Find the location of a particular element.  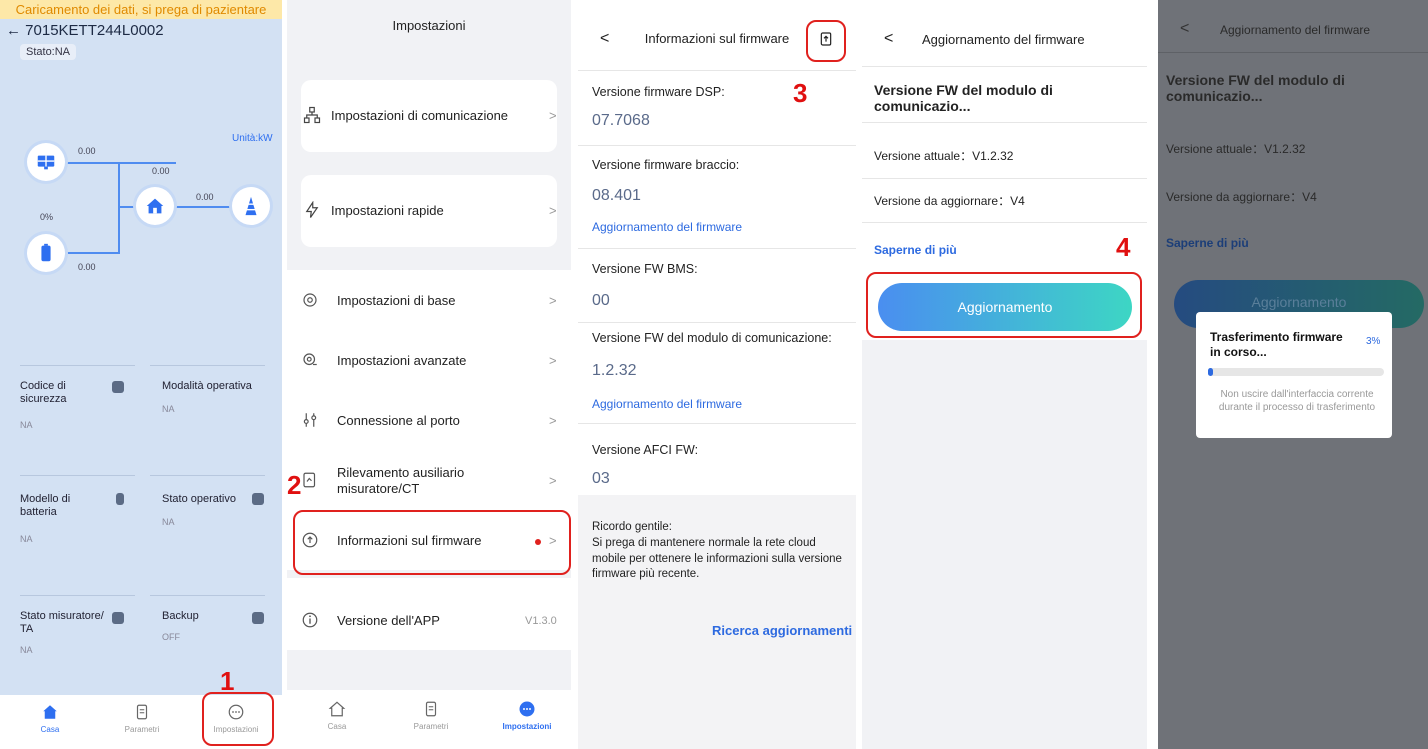

card-label: Stato misuratore/ TA is located at coordinates (62, 622).